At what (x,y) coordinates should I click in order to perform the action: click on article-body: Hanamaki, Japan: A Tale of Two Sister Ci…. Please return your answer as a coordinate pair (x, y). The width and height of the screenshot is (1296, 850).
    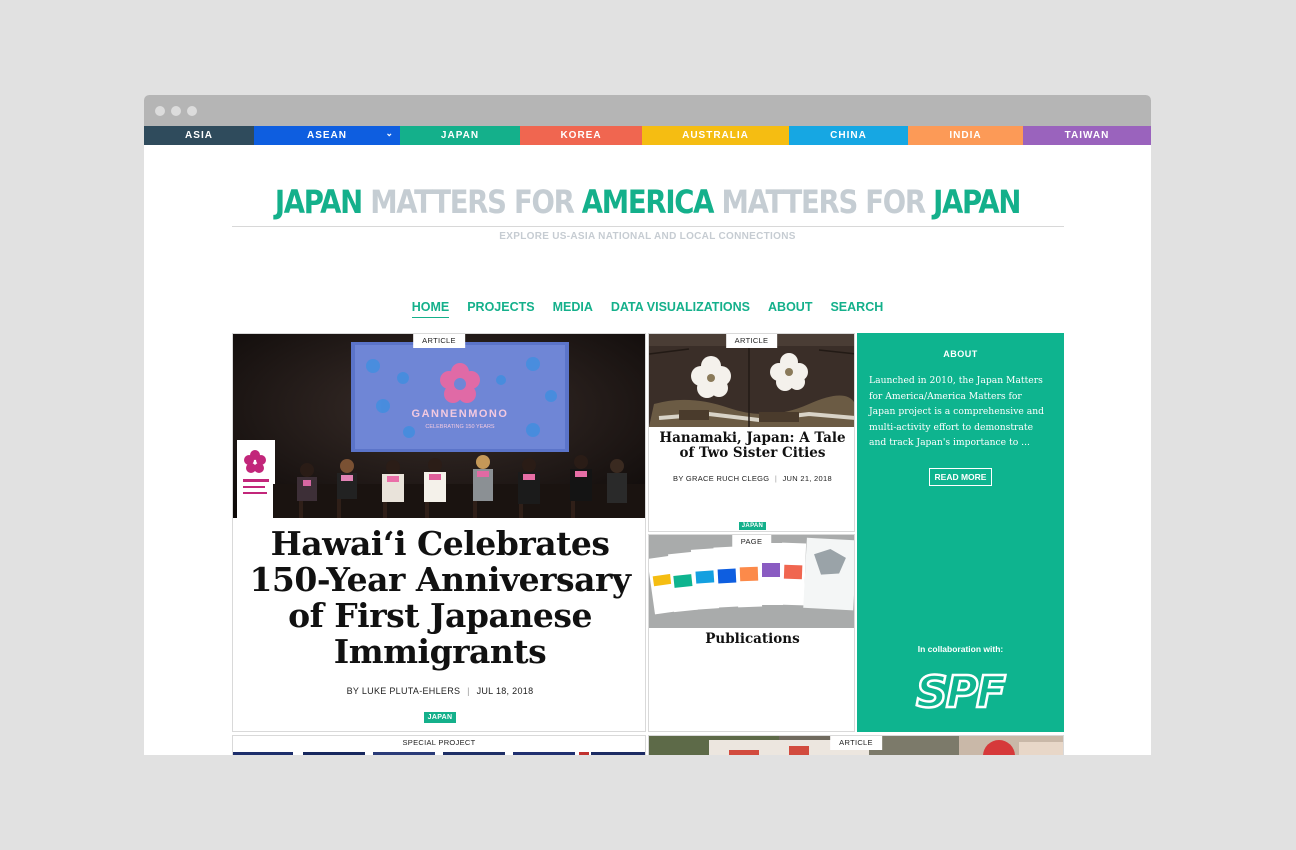
    Looking at the image, I should click on (751, 446).